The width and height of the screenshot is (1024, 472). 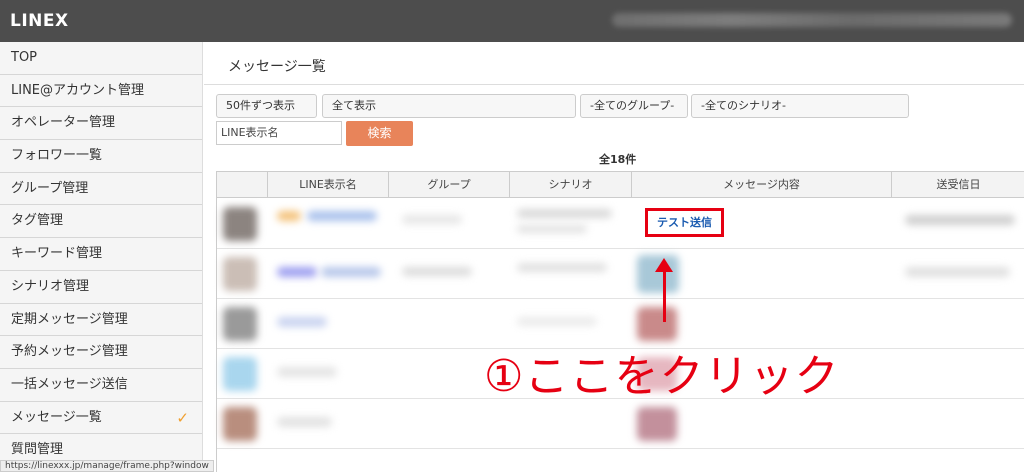 What do you see at coordinates (37, 450) in the screenshot?
I see `sidebar-item-label: 質問管理` at bounding box center [37, 450].